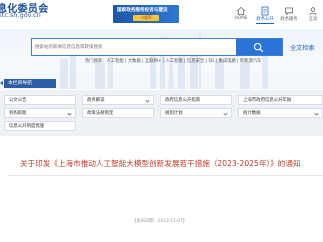 The width and height of the screenshot is (323, 242). Describe the element at coordinates (142, 10) in the screenshot. I see `banner-title: 国家政务服务投诉与建议` at that location.